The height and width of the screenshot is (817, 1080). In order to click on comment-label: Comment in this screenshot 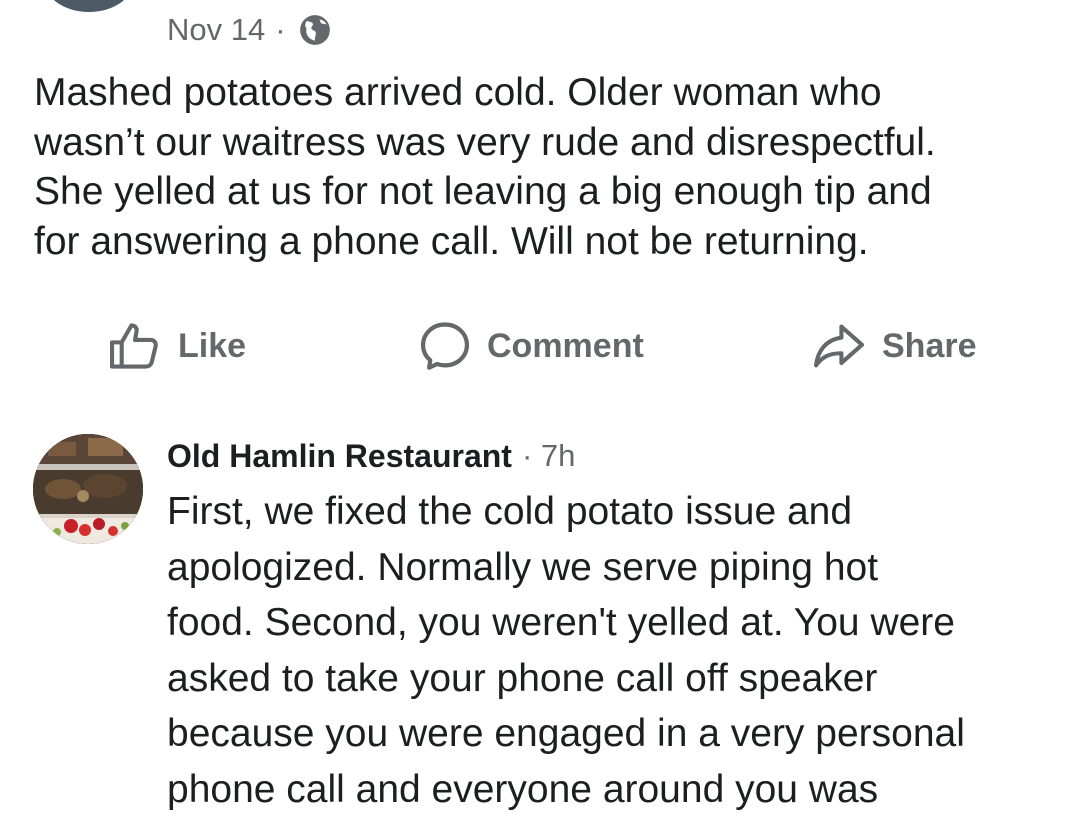, I will do `click(565, 345)`.